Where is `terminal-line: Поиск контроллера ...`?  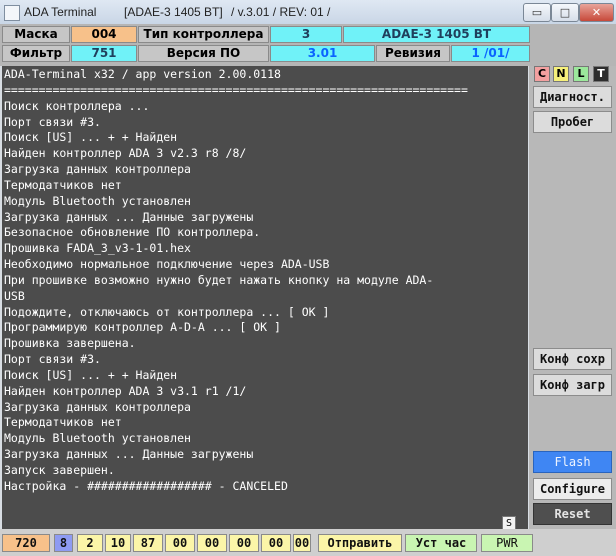
terminal-line: Поиск контроллера ... is located at coordinates (77, 106).